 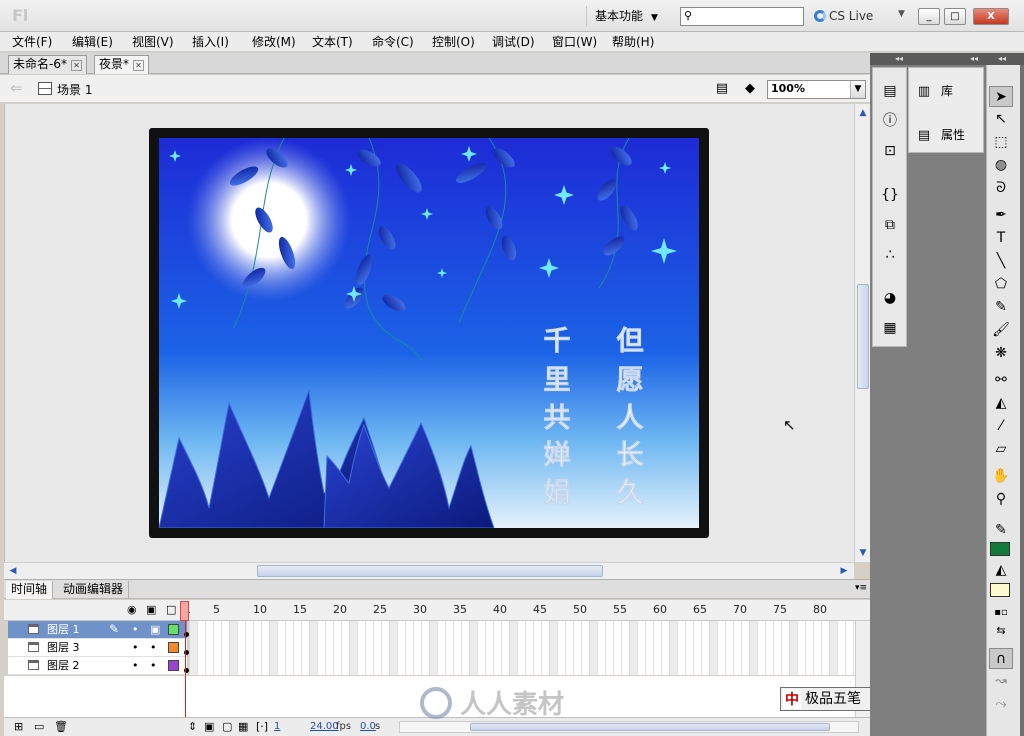 I want to click on tab-untitled-6: 未命名-6* ✕, so click(x=47, y=64).